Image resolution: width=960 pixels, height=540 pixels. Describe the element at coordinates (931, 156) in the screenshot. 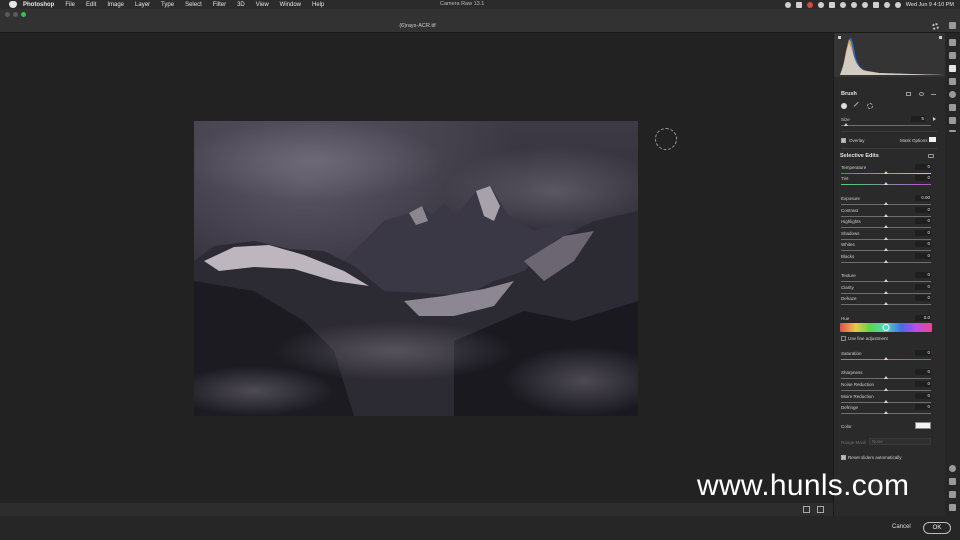

I see `reset-icon` at that location.